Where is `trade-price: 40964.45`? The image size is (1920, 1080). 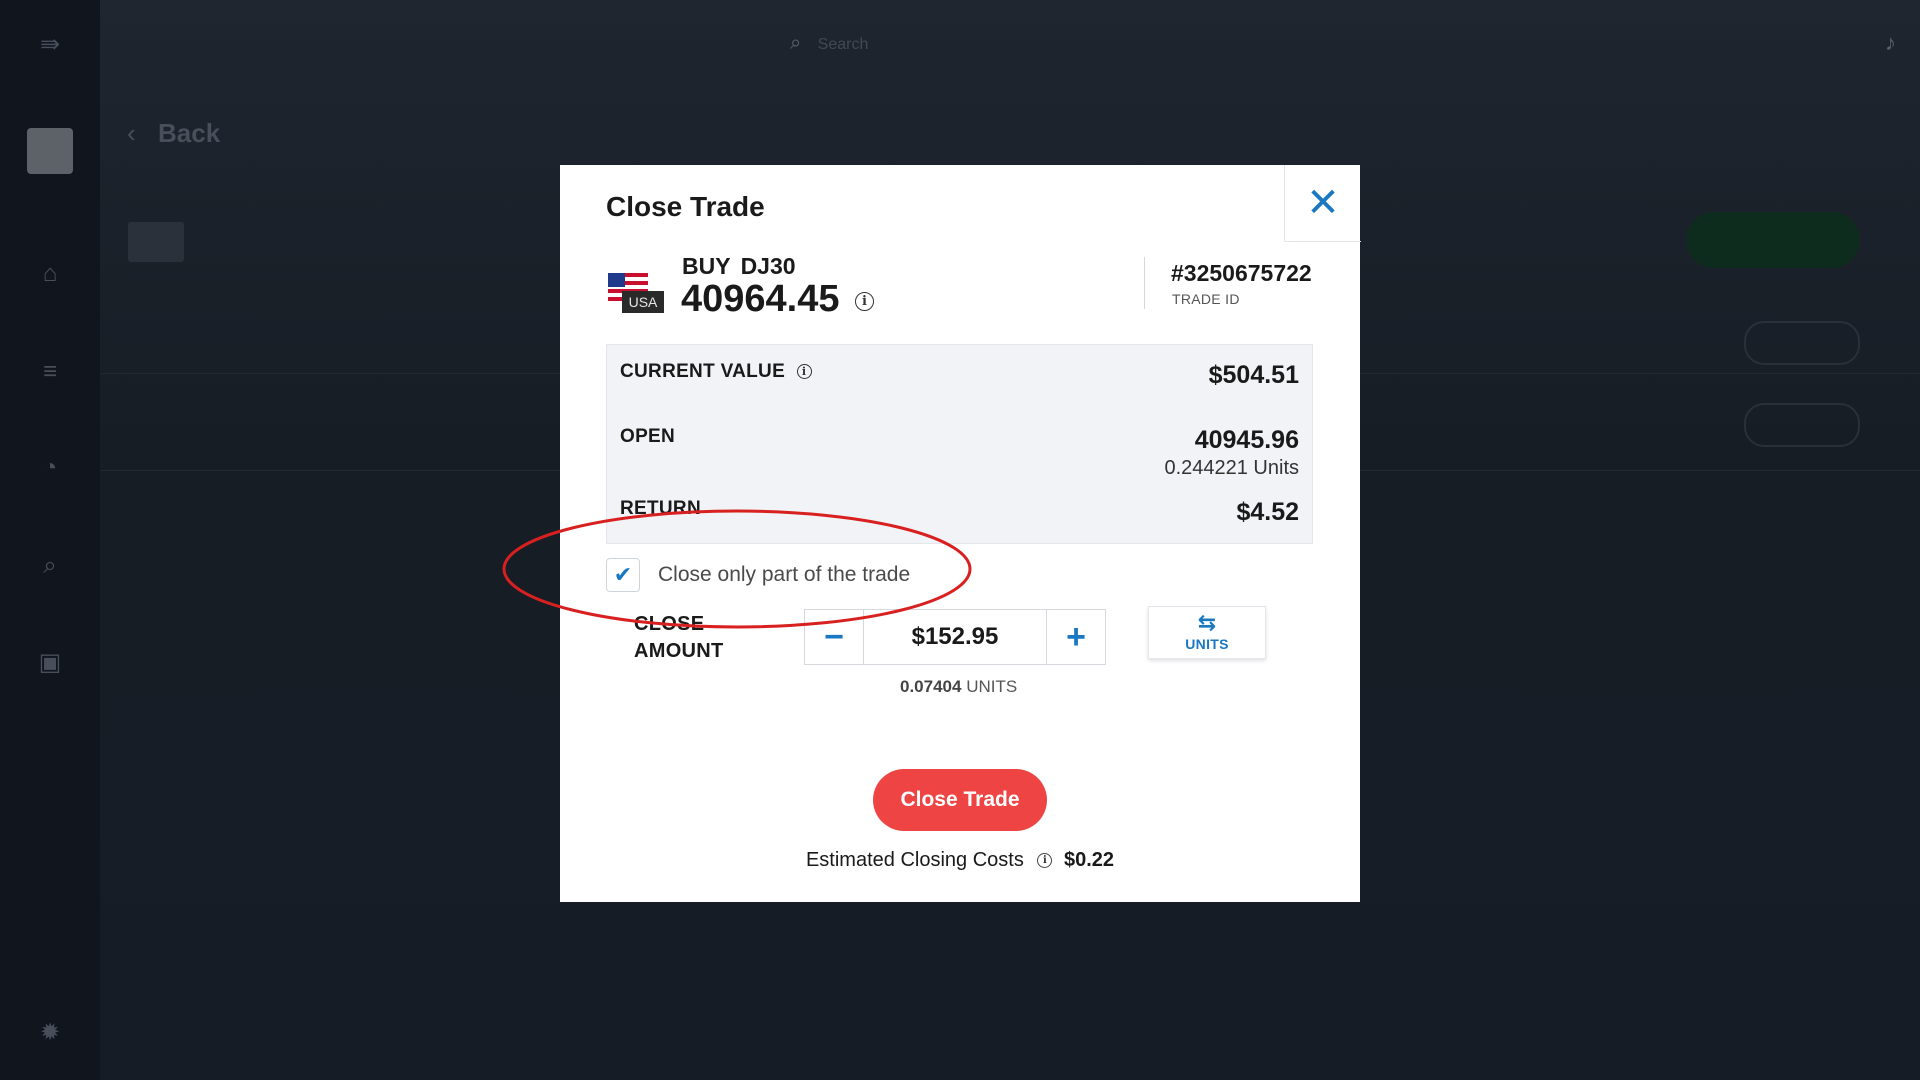
trade-price: 40964.45 is located at coordinates (760, 299).